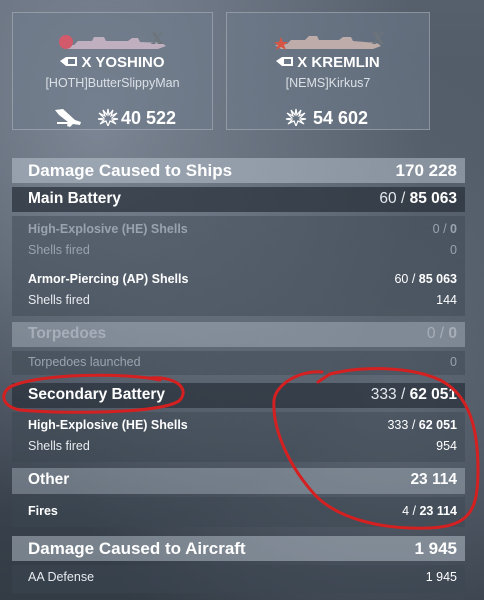 This screenshot has width=484, height=600. What do you see at coordinates (328, 62) in the screenshot?
I see `ship-name: X KREMLIN` at bounding box center [328, 62].